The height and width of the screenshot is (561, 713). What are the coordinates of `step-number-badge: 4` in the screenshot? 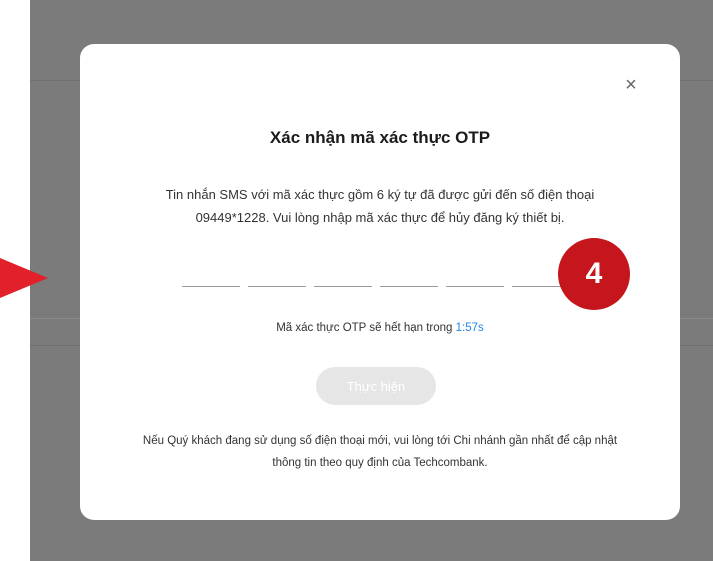 It's located at (594, 274).